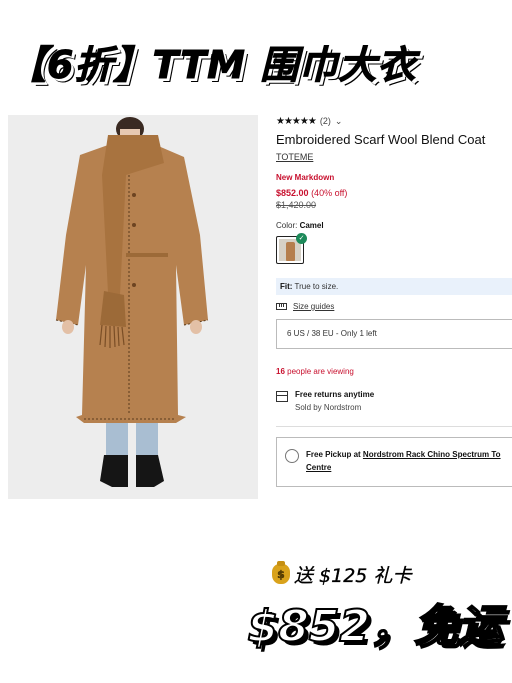  I want to click on brand-link: TOTEME, so click(394, 157).